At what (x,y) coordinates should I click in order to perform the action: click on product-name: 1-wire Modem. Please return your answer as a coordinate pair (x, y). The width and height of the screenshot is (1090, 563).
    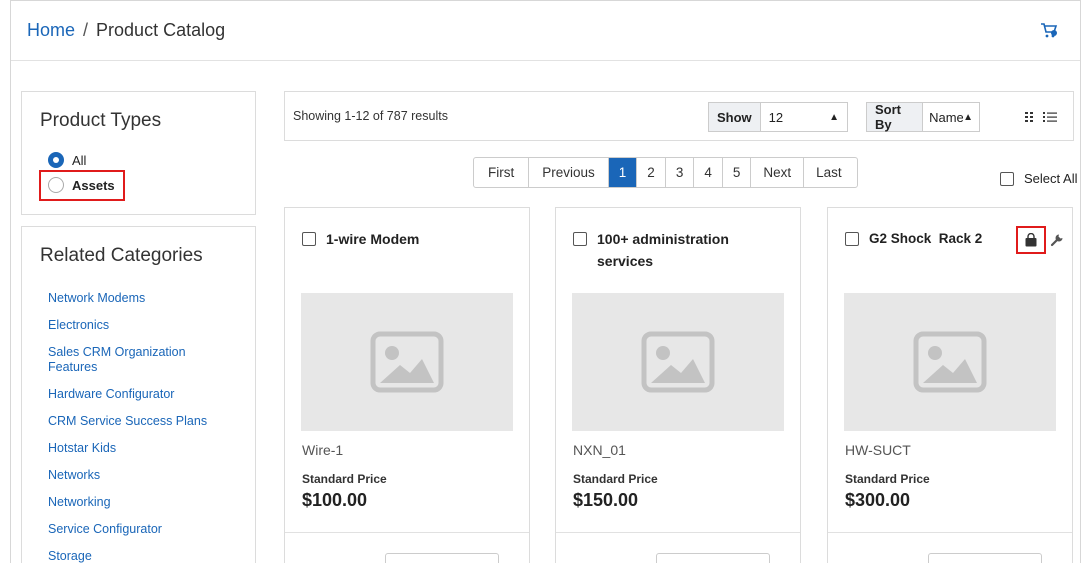
    Looking at the image, I should click on (372, 239).